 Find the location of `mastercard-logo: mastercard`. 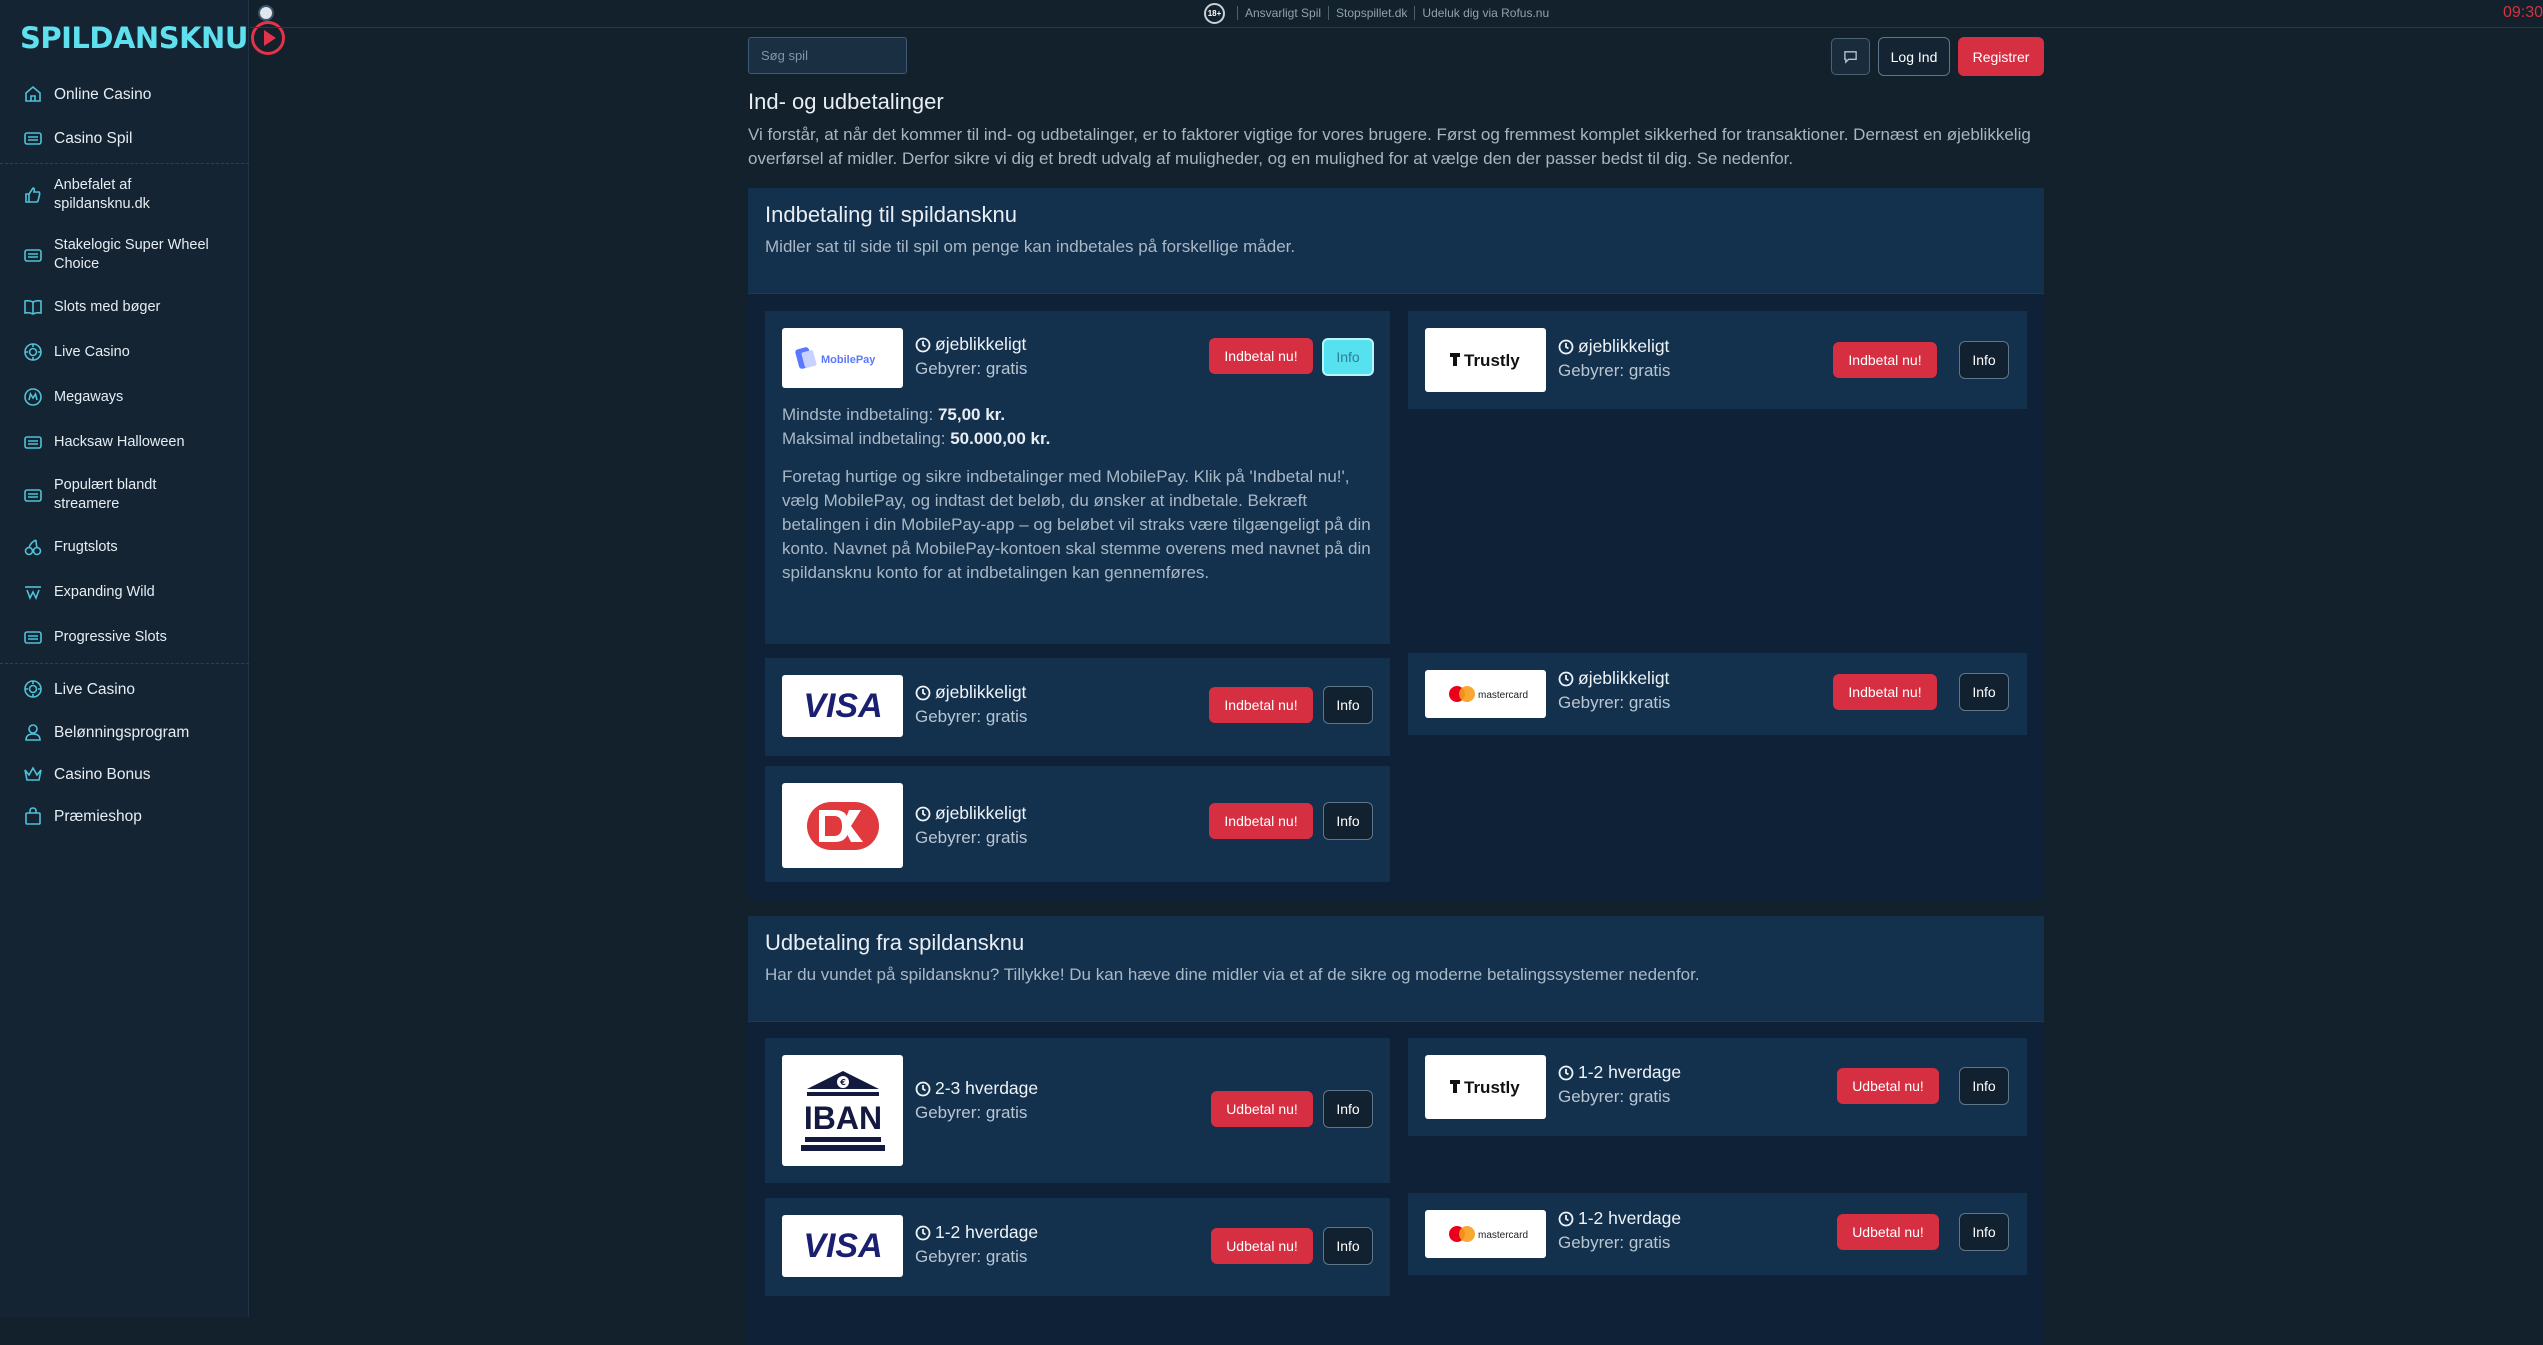

mastercard-logo: mastercard is located at coordinates (1485, 1234).